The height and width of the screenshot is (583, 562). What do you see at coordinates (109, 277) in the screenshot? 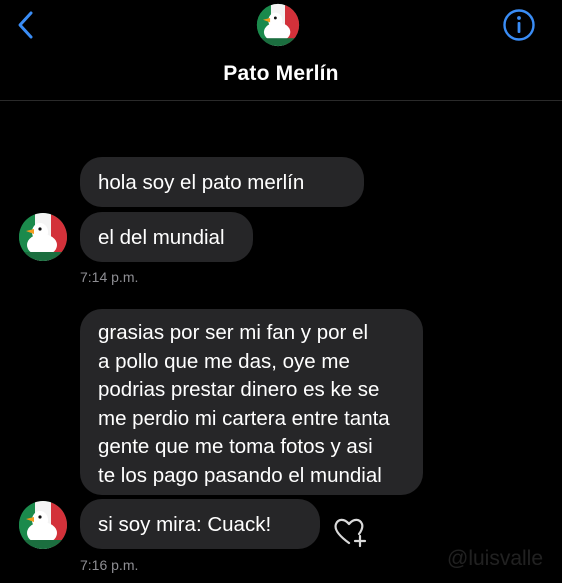
I see `message-timestamp: 7:14 p.m.` at bounding box center [109, 277].